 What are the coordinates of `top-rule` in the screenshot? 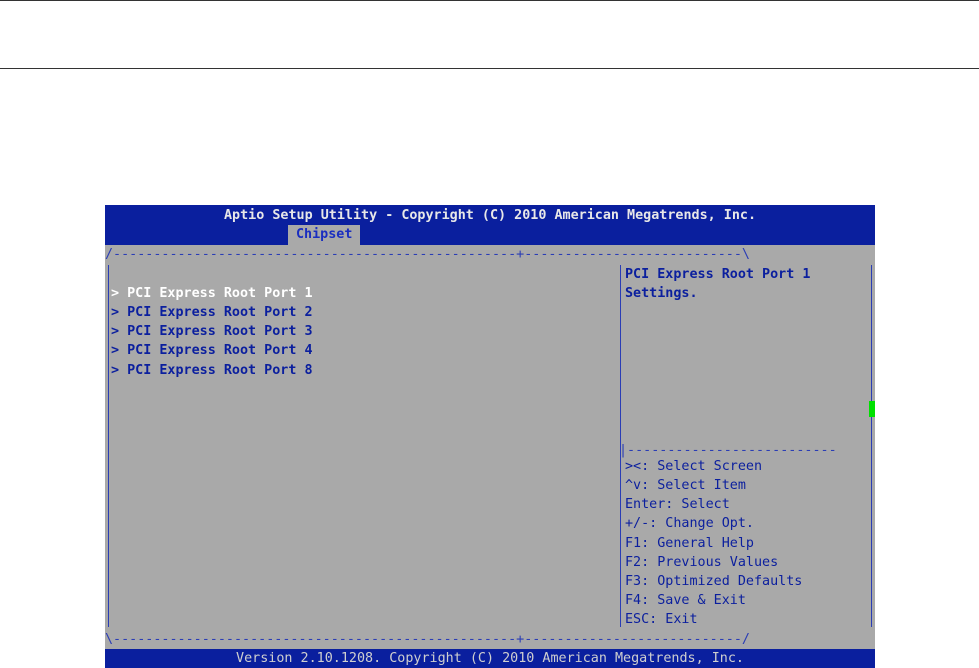 It's located at (489, 0).